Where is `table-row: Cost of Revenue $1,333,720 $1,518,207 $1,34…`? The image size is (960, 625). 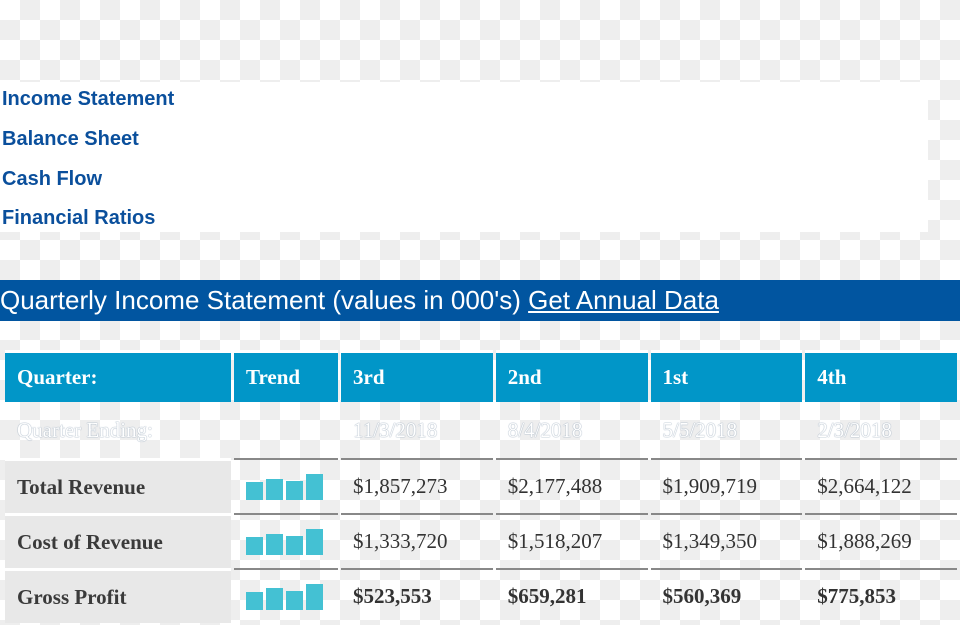 table-row: Cost of Revenue $1,333,720 $1,518,207 $1,34… is located at coordinates (481, 540).